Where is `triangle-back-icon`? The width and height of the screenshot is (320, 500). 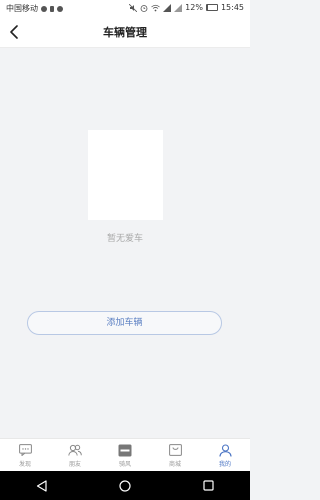
triangle-back-icon is located at coordinates (42, 485).